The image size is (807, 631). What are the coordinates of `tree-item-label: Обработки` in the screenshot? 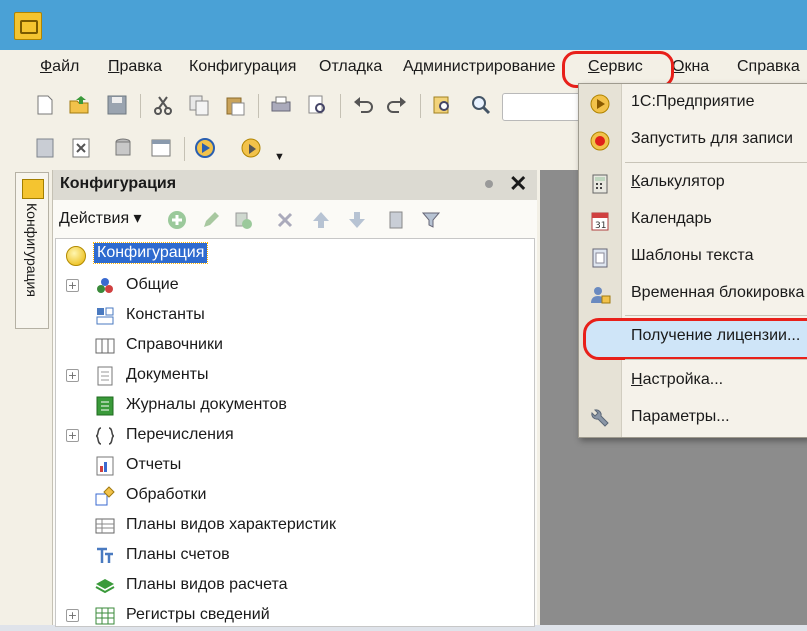 It's located at (166, 495).